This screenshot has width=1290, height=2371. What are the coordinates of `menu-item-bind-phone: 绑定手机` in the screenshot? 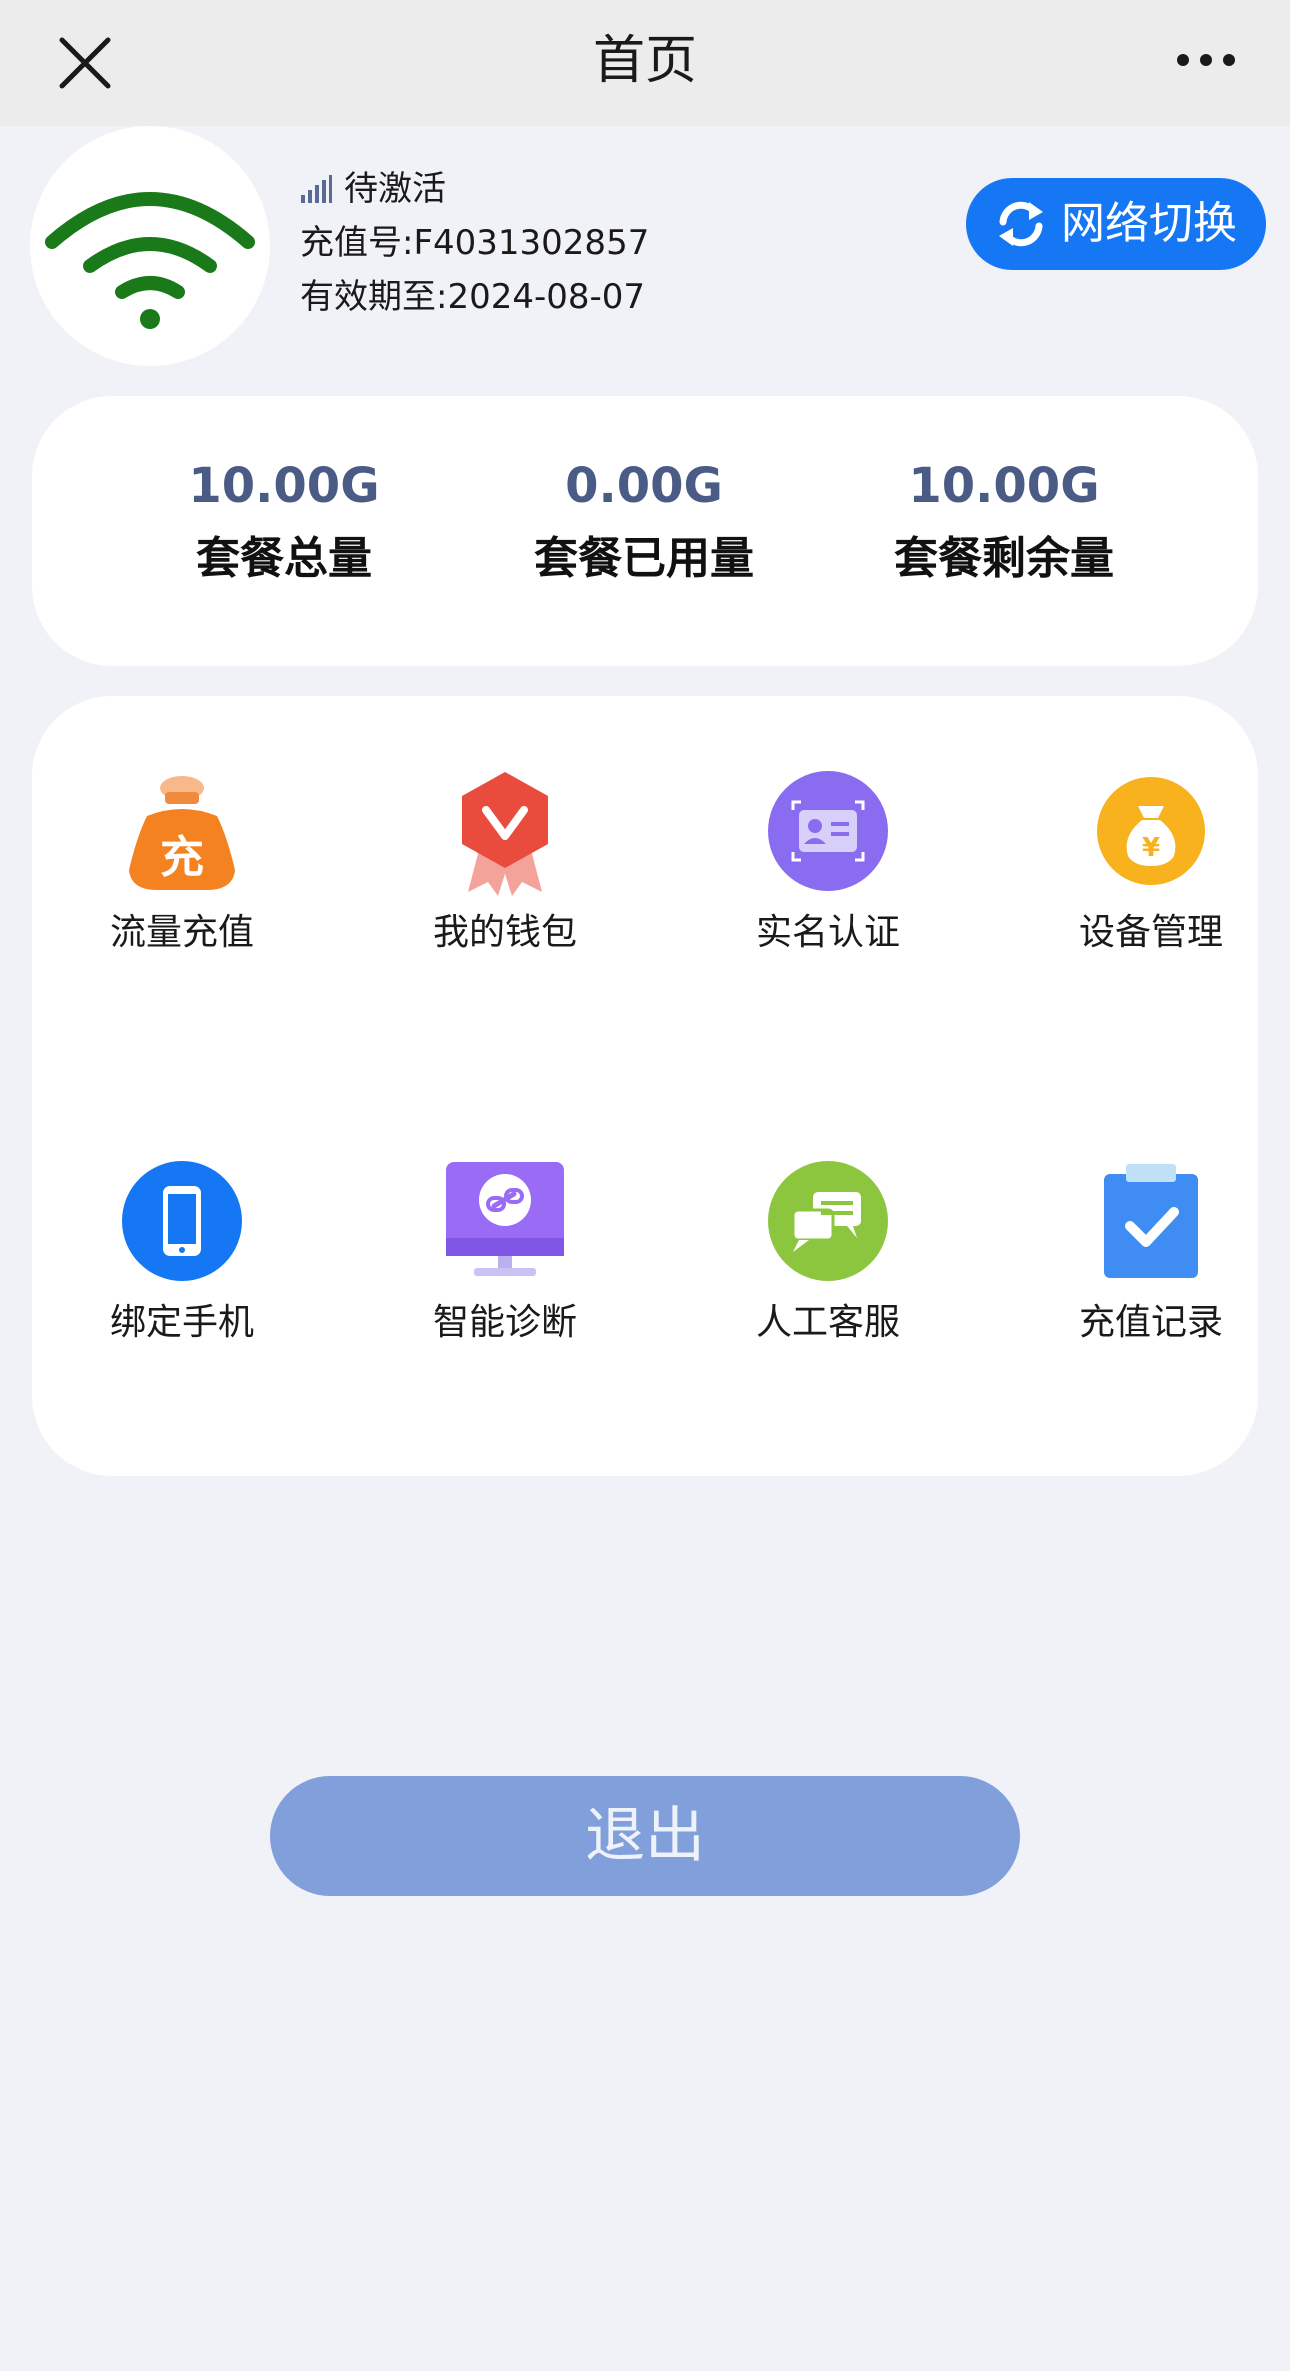 It's located at (182, 1252).